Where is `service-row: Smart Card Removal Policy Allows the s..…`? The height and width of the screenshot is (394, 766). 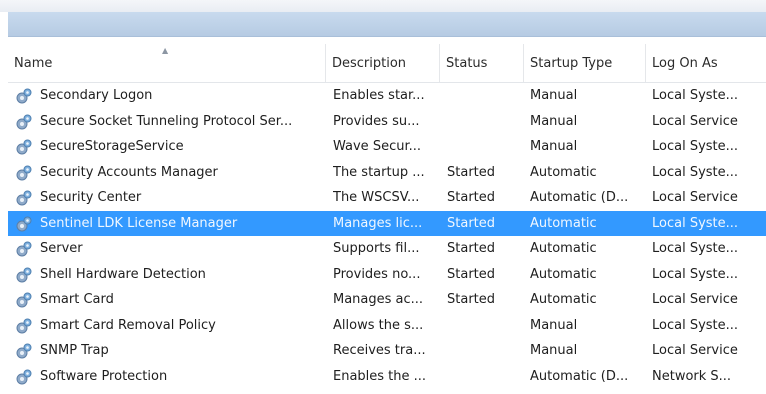
service-row: Smart Card Removal Policy Allows the s..… is located at coordinates (387, 326).